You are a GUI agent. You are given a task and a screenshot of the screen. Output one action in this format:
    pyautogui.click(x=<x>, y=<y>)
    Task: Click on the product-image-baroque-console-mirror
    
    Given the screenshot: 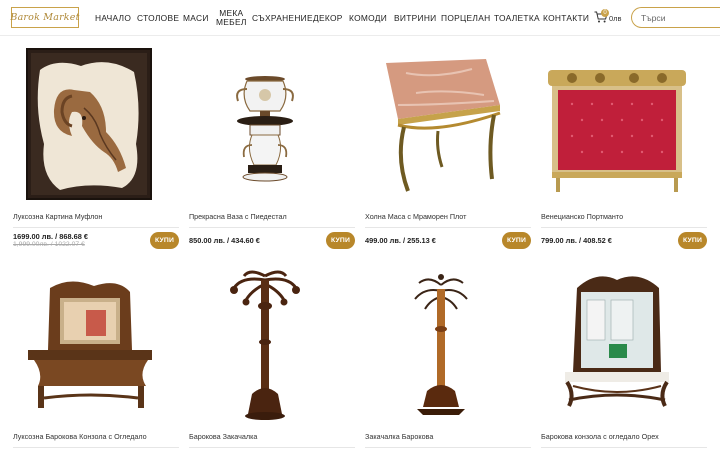 What is the action you would take?
    pyautogui.click(x=89, y=344)
    